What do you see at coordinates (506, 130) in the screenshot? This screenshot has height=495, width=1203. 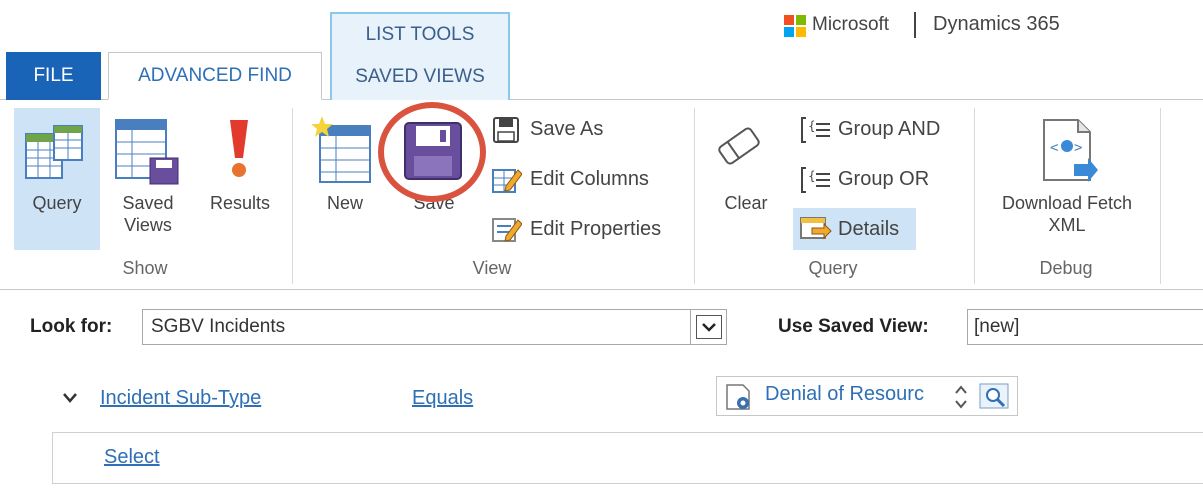 I see `save-as-icon` at bounding box center [506, 130].